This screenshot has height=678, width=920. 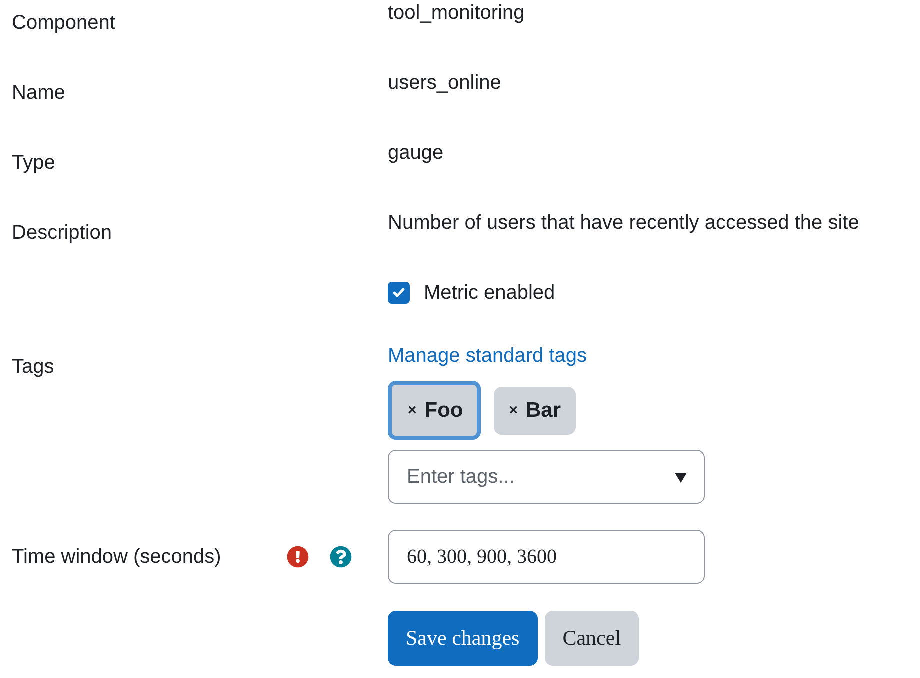 I want to click on caret-down-icon, so click(x=681, y=478).